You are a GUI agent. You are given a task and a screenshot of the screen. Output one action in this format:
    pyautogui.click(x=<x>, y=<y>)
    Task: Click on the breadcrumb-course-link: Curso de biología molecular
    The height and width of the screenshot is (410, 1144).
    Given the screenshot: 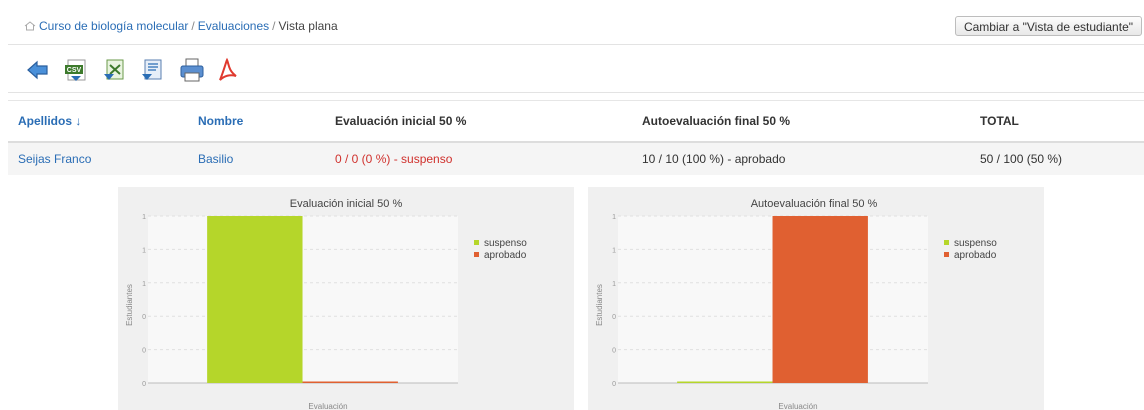 What is the action you would take?
    pyautogui.click(x=113, y=26)
    